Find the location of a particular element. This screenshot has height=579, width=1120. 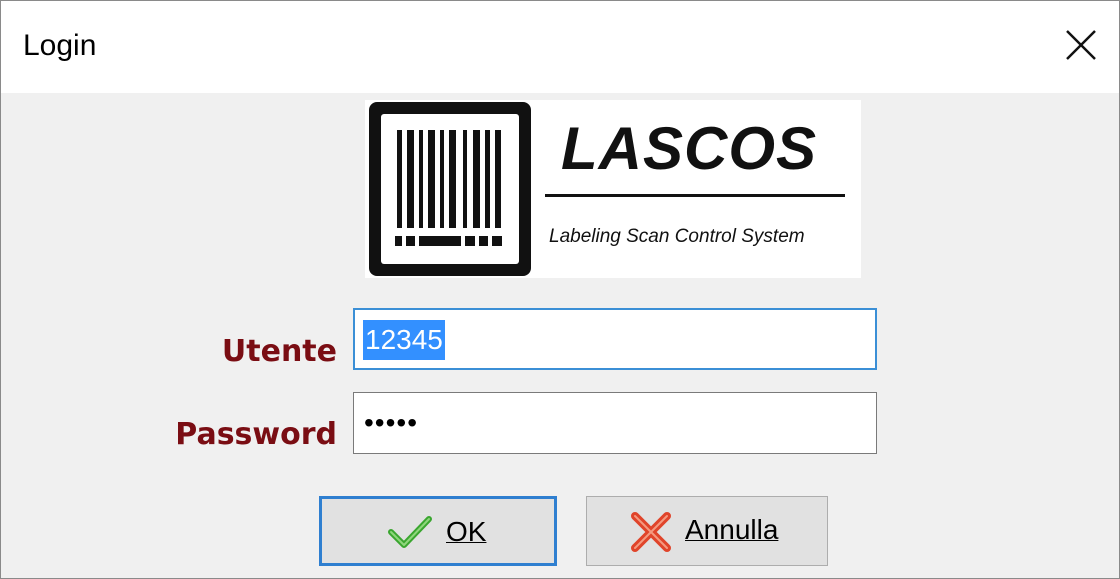

x-mark-icon is located at coordinates (651, 532).